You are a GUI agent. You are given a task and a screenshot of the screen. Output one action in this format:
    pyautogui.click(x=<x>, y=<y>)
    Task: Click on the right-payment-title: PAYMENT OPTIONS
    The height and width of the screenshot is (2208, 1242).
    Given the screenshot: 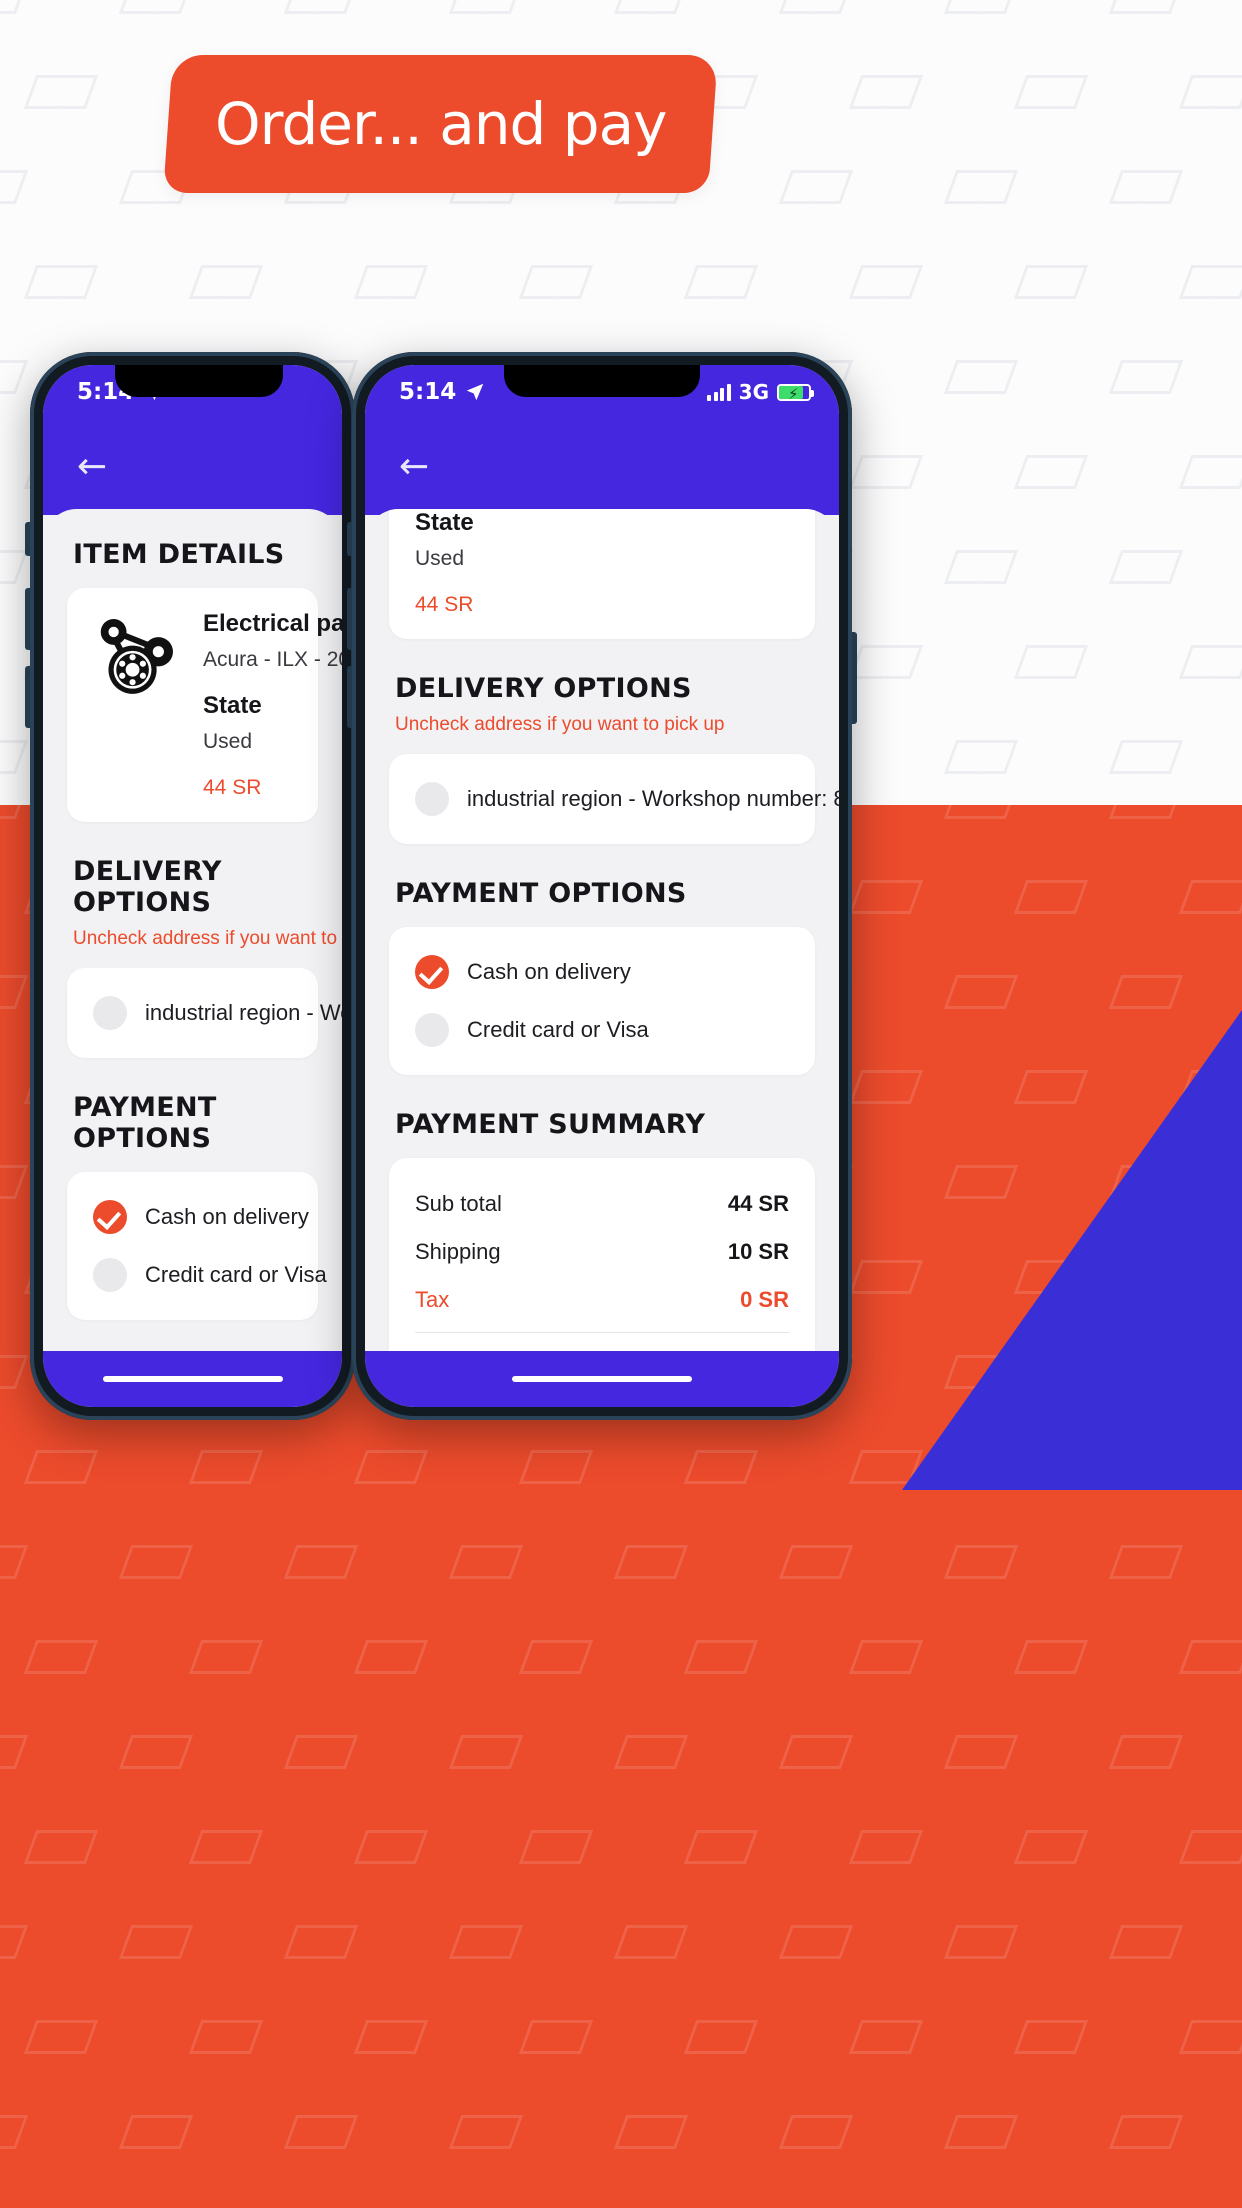 What is the action you would take?
    pyautogui.click(x=541, y=893)
    